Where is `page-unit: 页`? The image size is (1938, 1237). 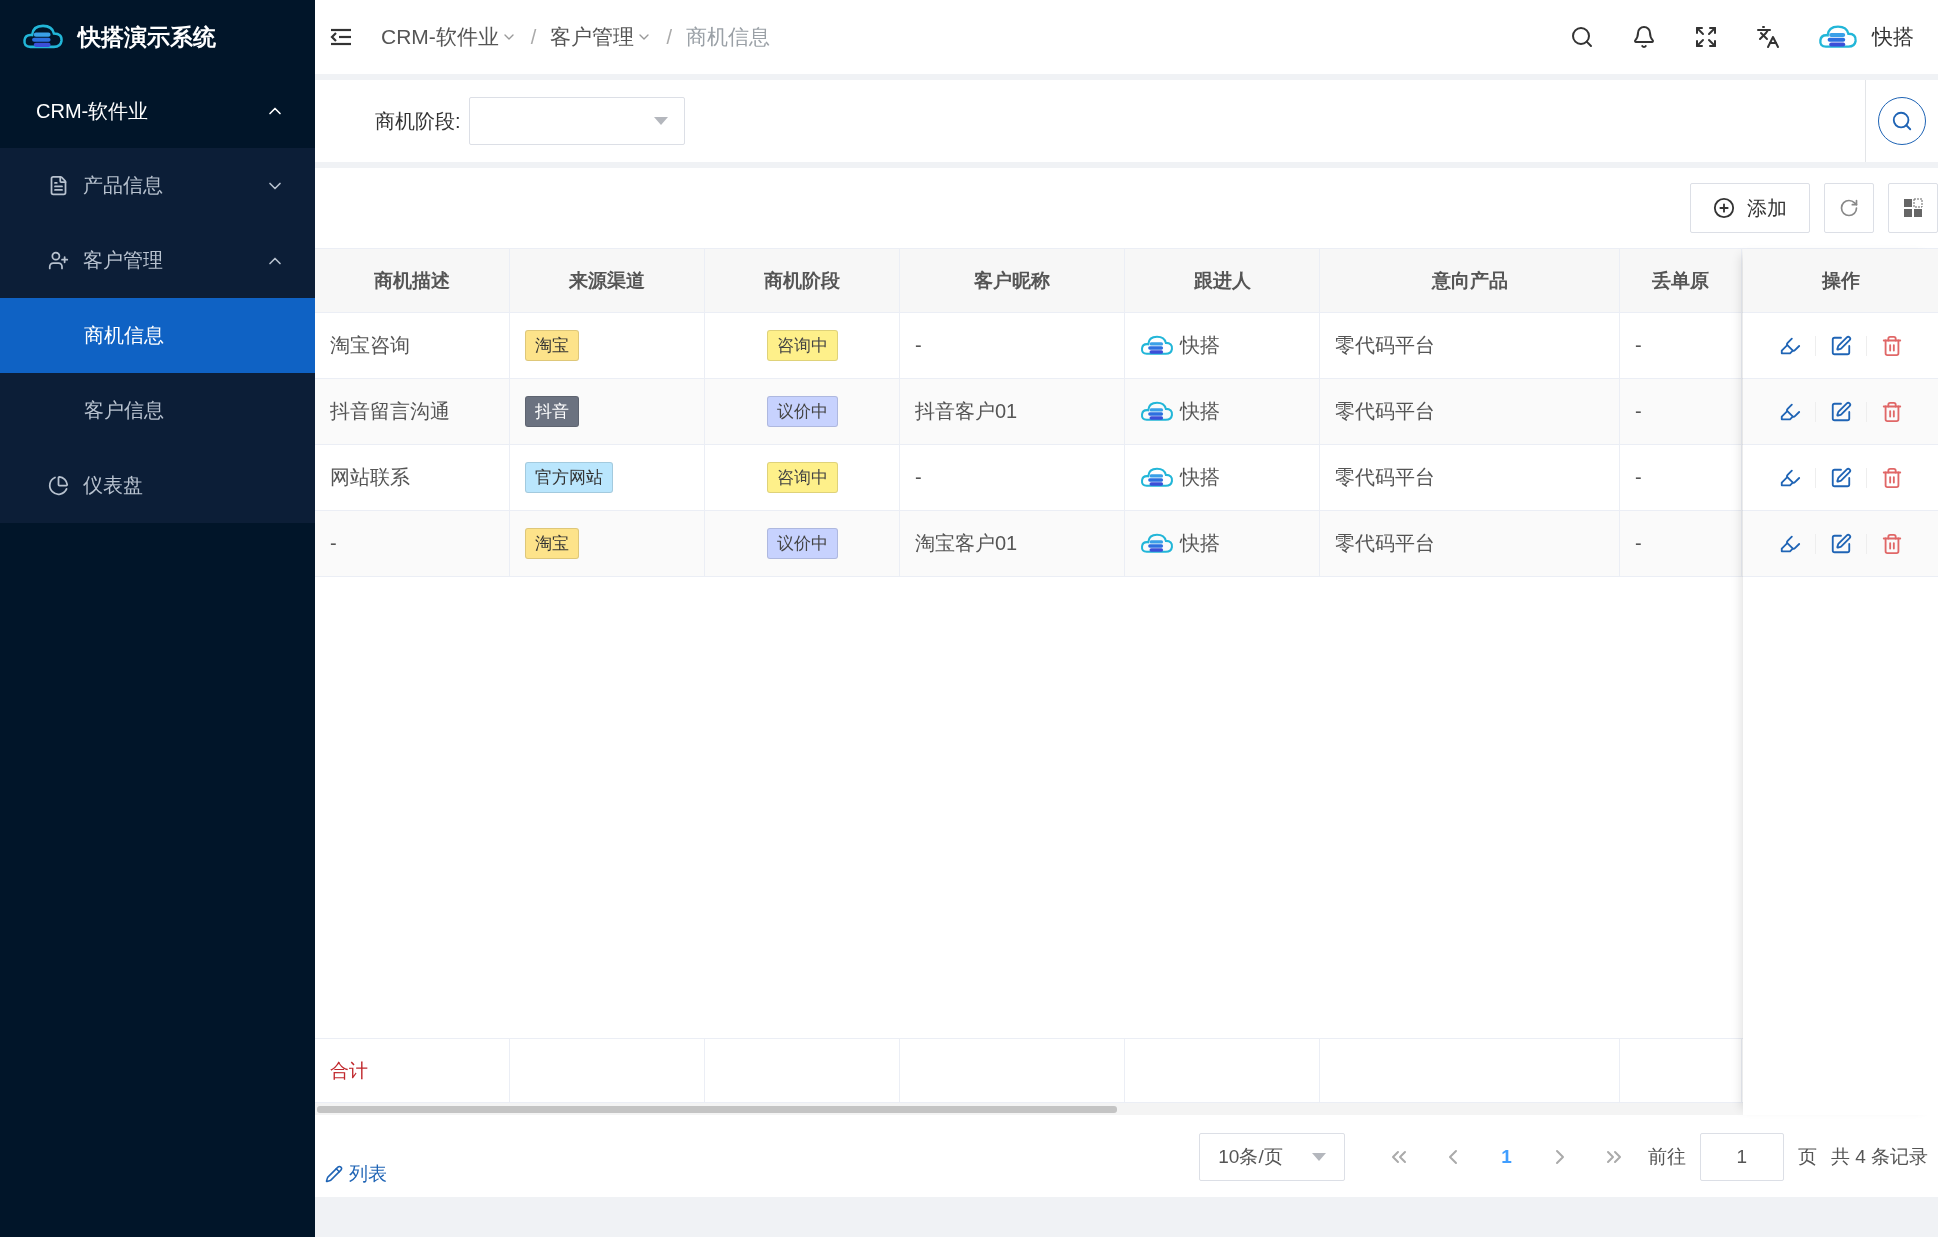 page-unit: 页 is located at coordinates (1807, 1157).